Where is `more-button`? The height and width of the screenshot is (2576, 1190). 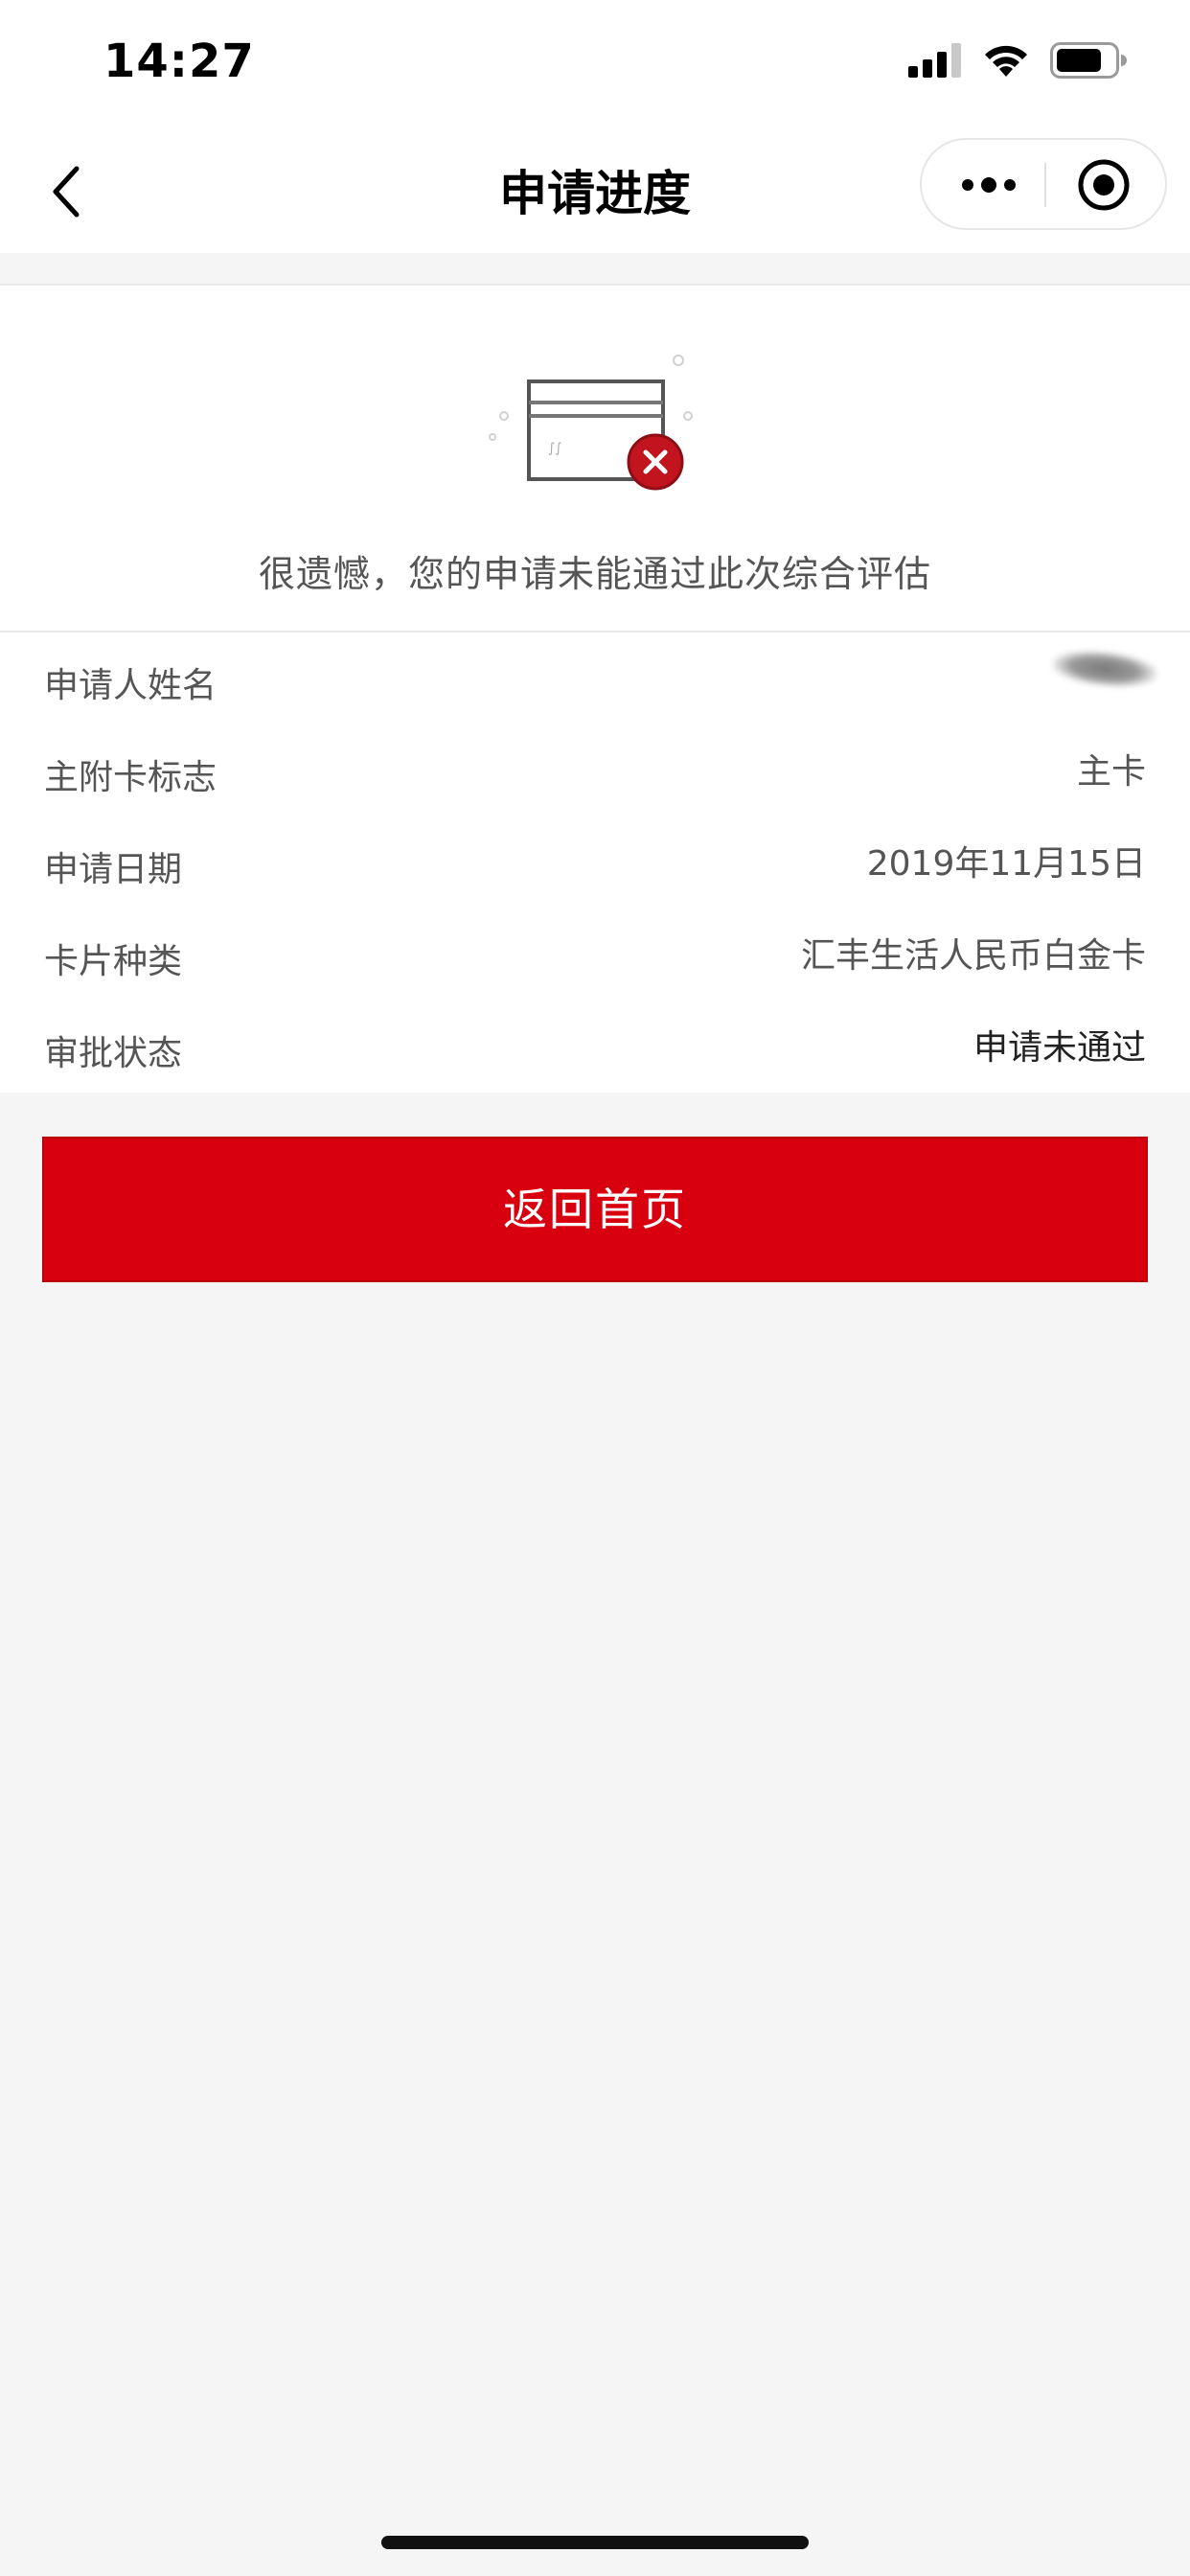 more-button is located at coordinates (989, 185).